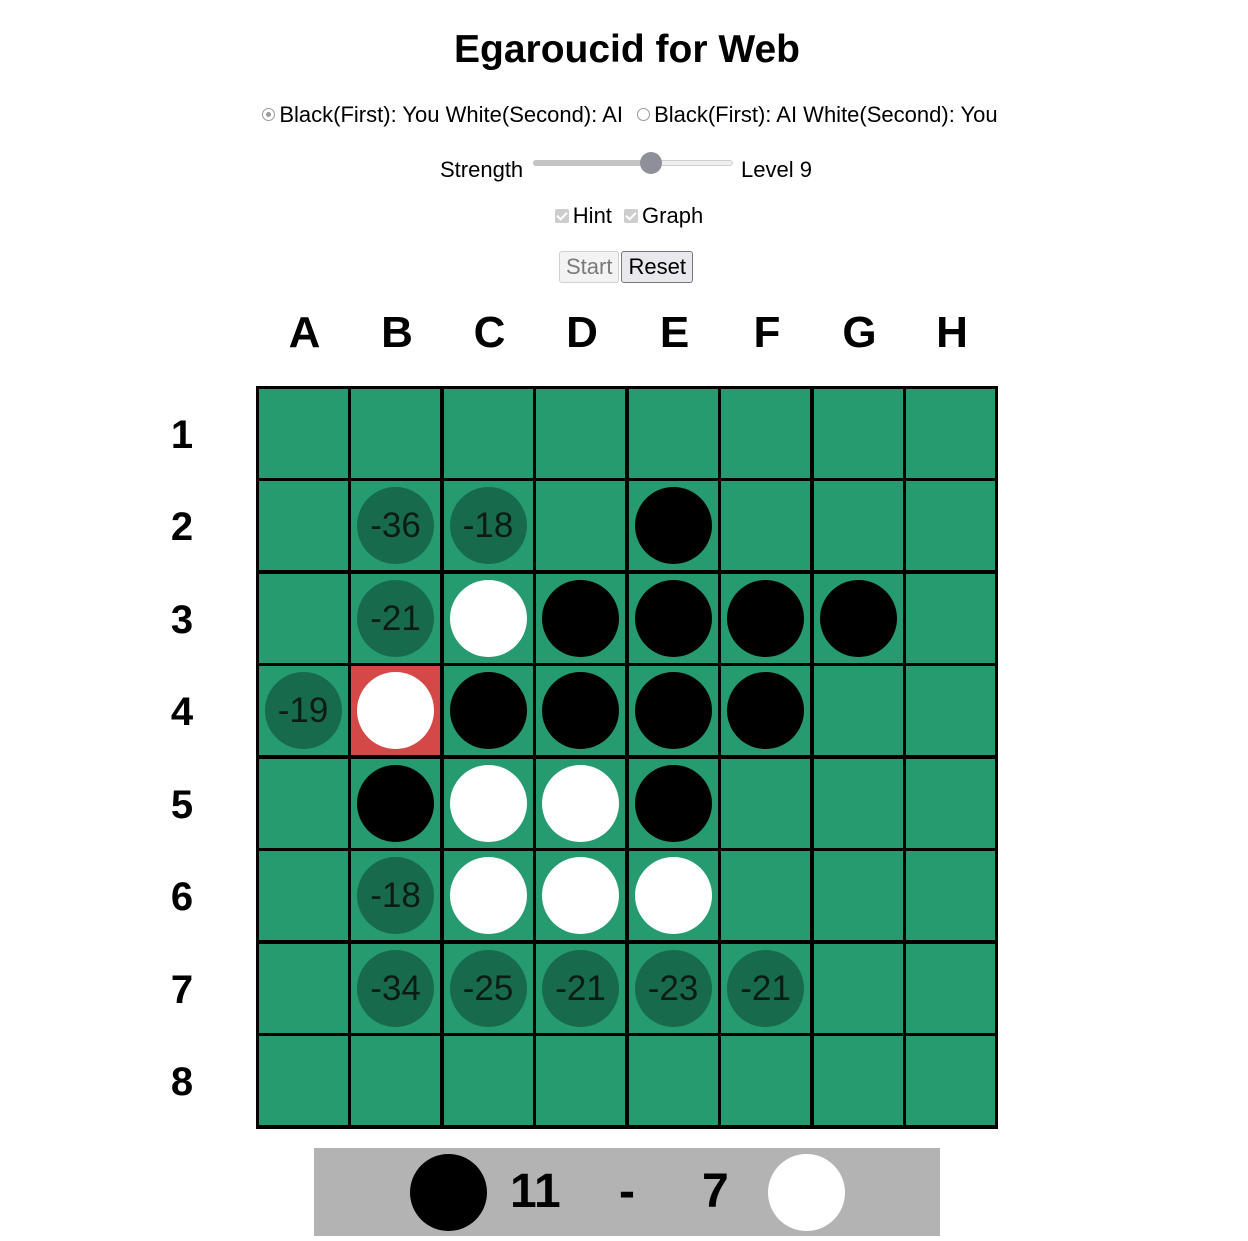 This screenshot has width=1248, height=1241. I want to click on board-cell-b6: -18, so click(395, 895).